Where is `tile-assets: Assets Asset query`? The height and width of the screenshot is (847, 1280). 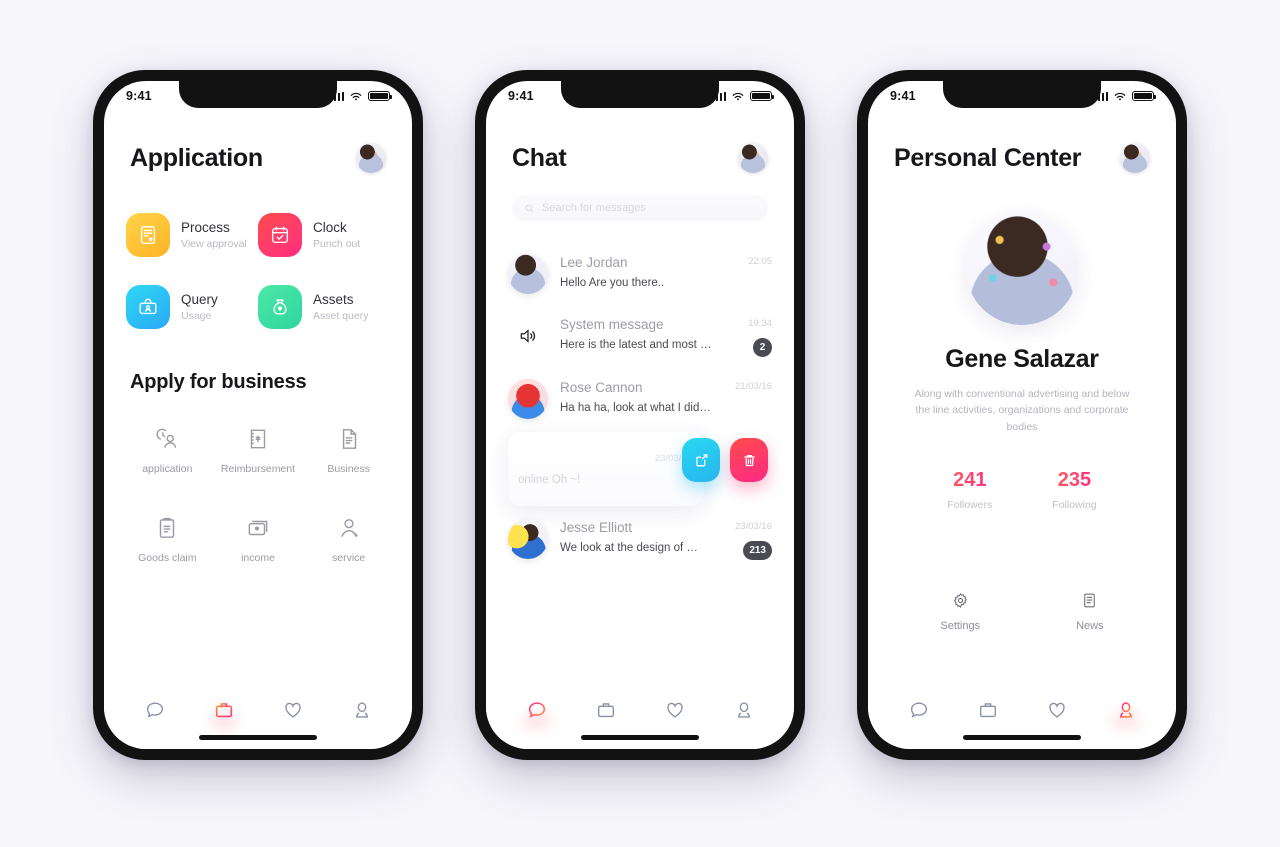 tile-assets: Assets Asset query is located at coordinates (324, 307).